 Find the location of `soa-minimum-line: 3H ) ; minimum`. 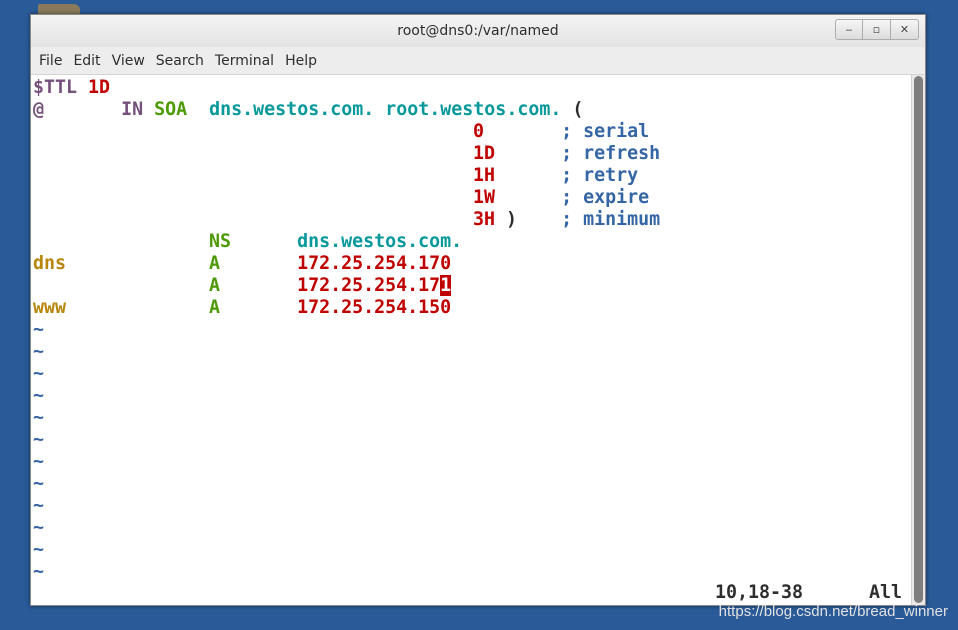

soa-minimum-line: 3H ) ; minimum is located at coordinates (567, 219).